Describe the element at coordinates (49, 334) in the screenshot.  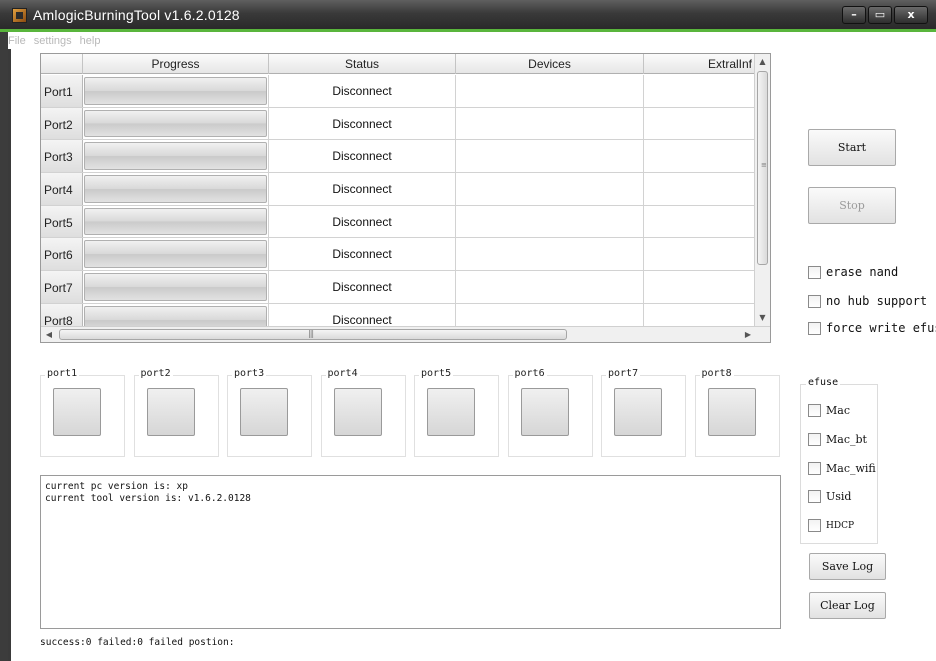
I see `scroll-left-arrow-icon: ◀` at that location.